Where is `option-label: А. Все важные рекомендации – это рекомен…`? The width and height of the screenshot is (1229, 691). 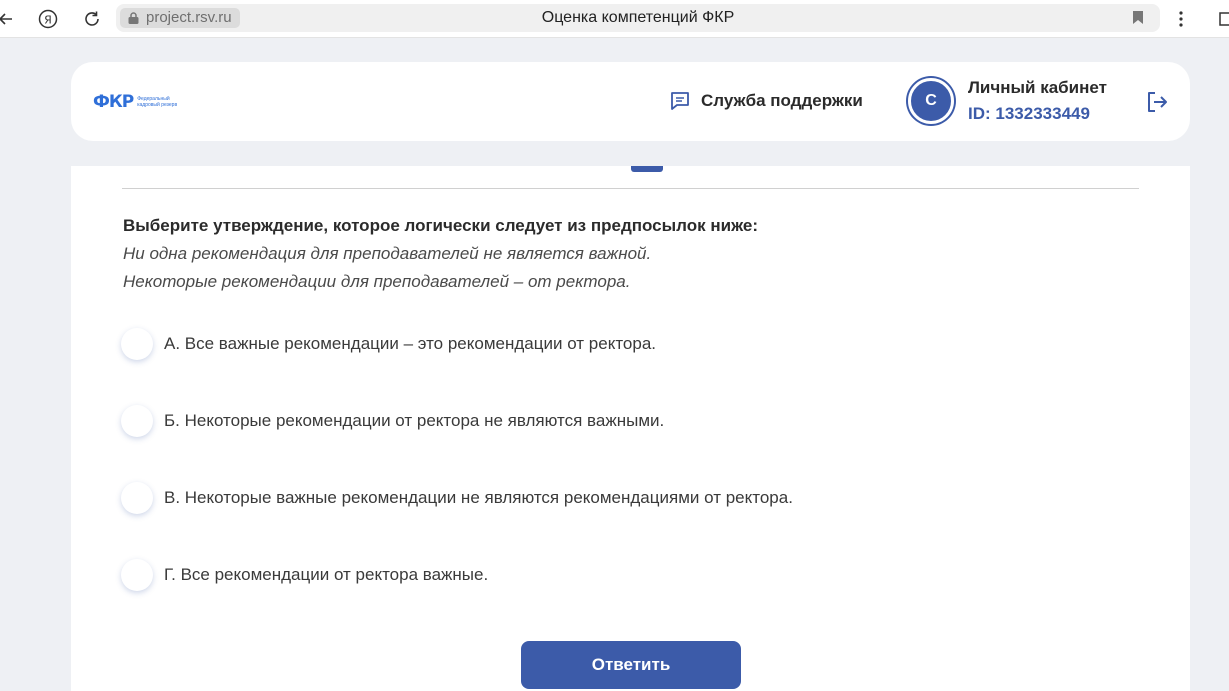 option-label: А. Все важные рекомендации – это рекомен… is located at coordinates (410, 343).